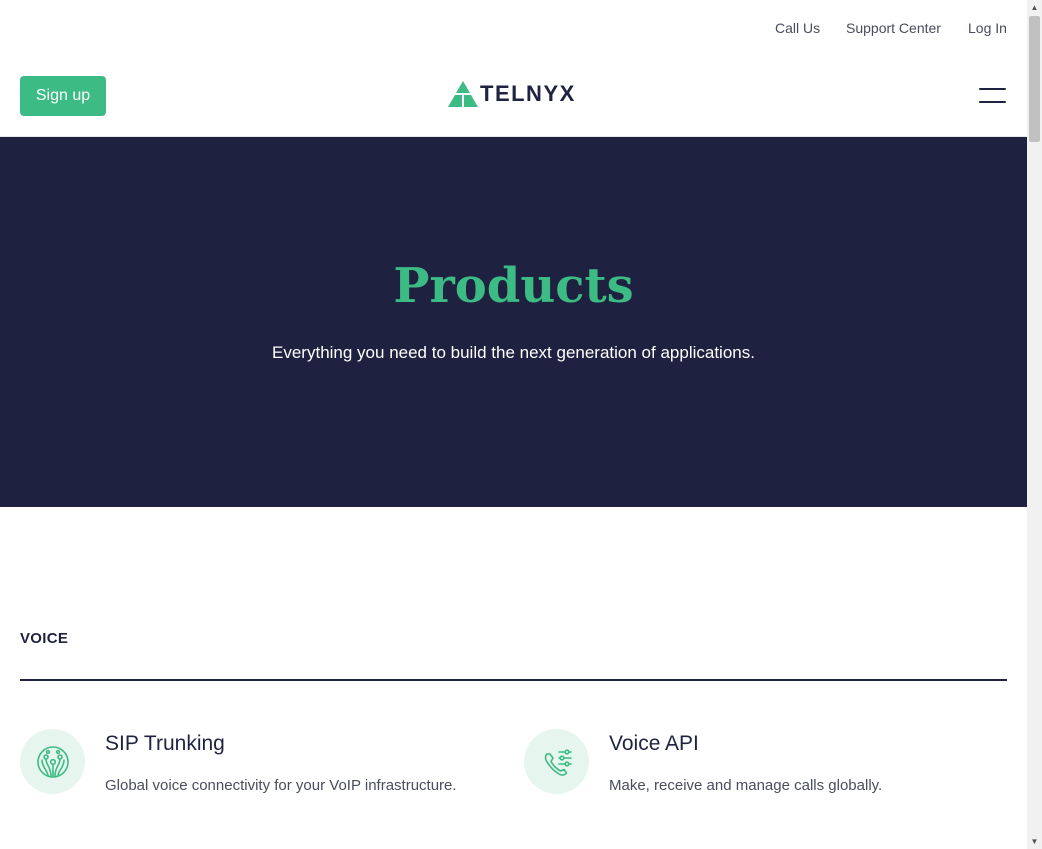 This screenshot has width=1042, height=849. Describe the element at coordinates (165, 743) in the screenshot. I see `product-title: SIP Trunking` at that location.